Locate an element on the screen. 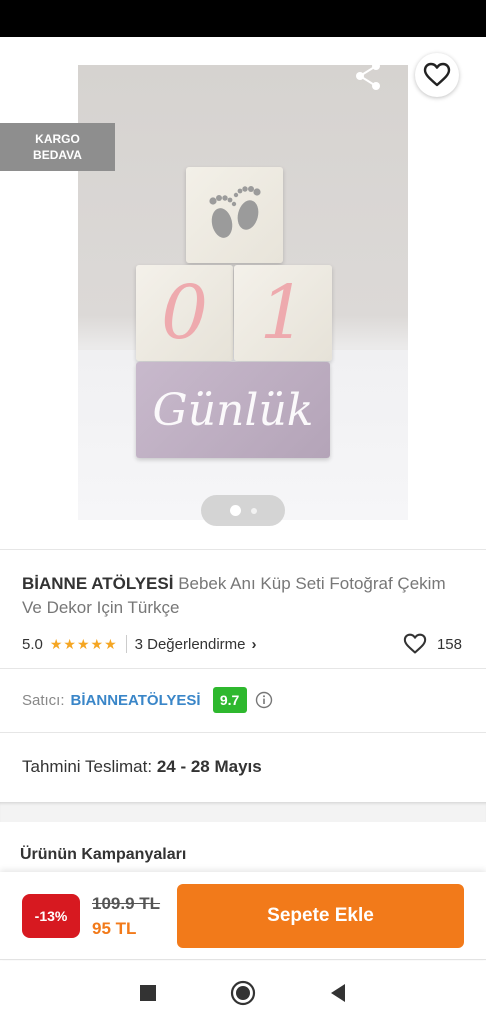  info-icon is located at coordinates (264, 700).